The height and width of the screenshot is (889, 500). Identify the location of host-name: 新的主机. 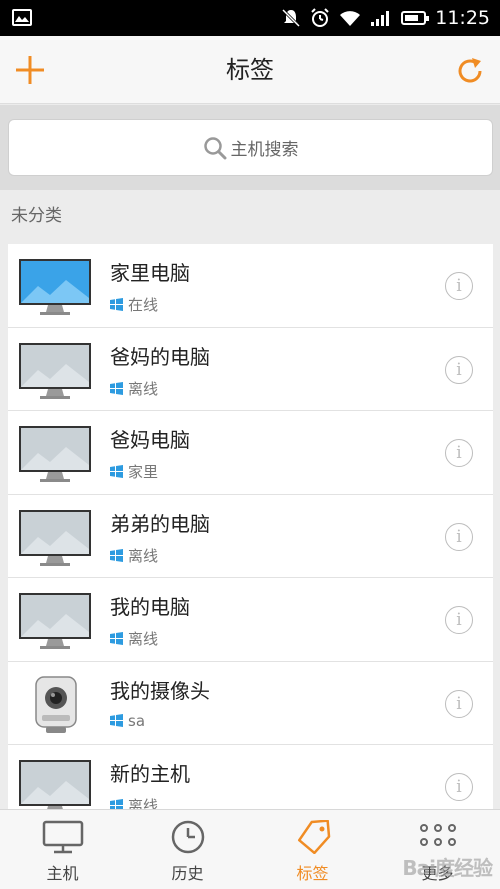
(150, 774).